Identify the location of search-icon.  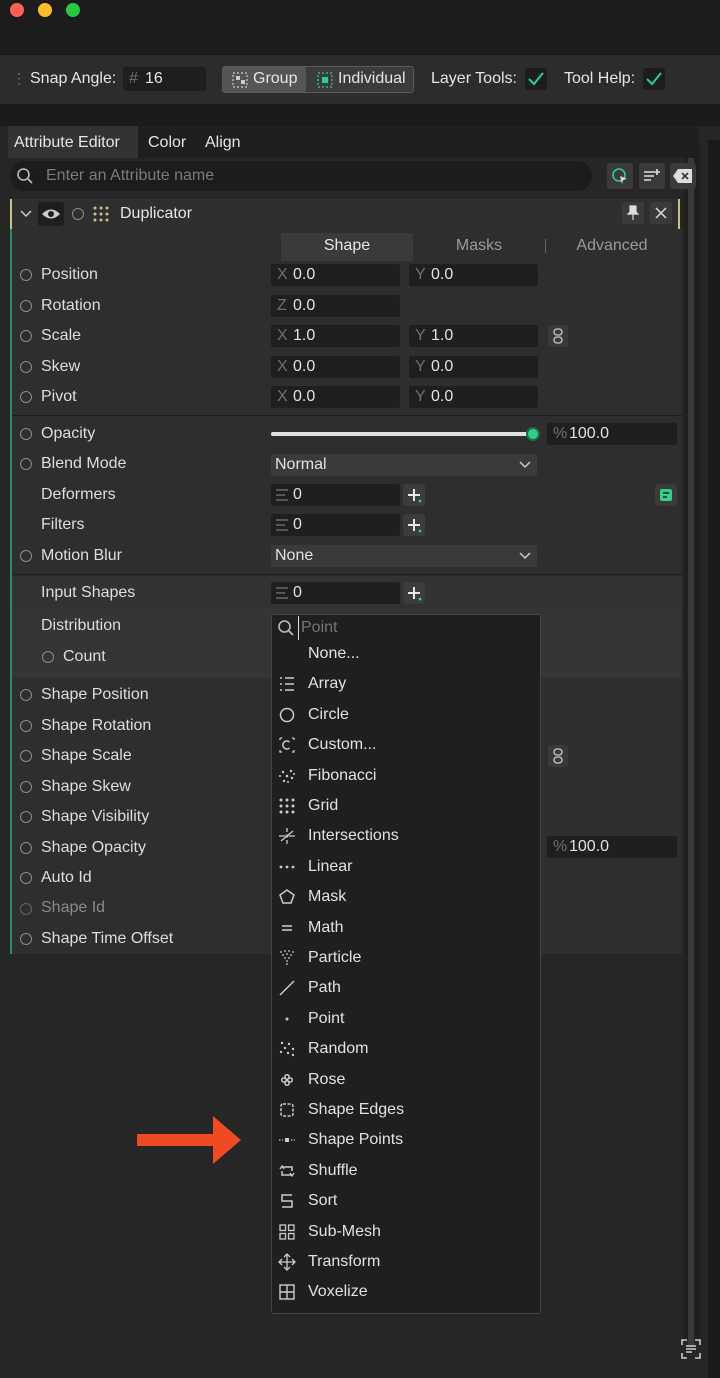
(286, 628).